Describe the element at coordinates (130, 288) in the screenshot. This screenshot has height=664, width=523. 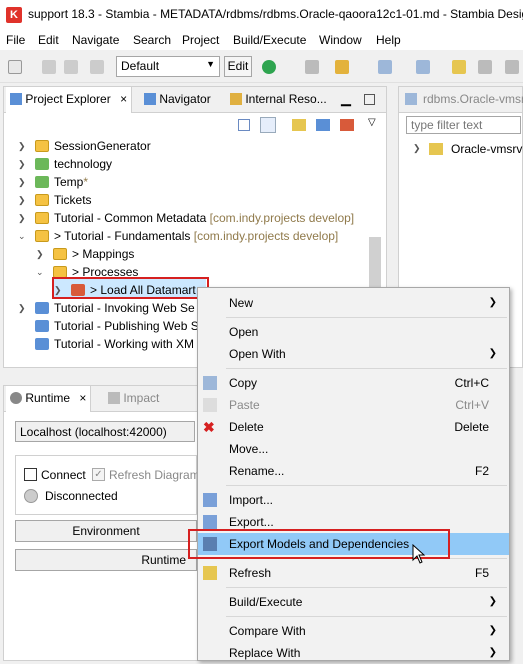
I see `annotation-box-load-all-datamart` at that location.